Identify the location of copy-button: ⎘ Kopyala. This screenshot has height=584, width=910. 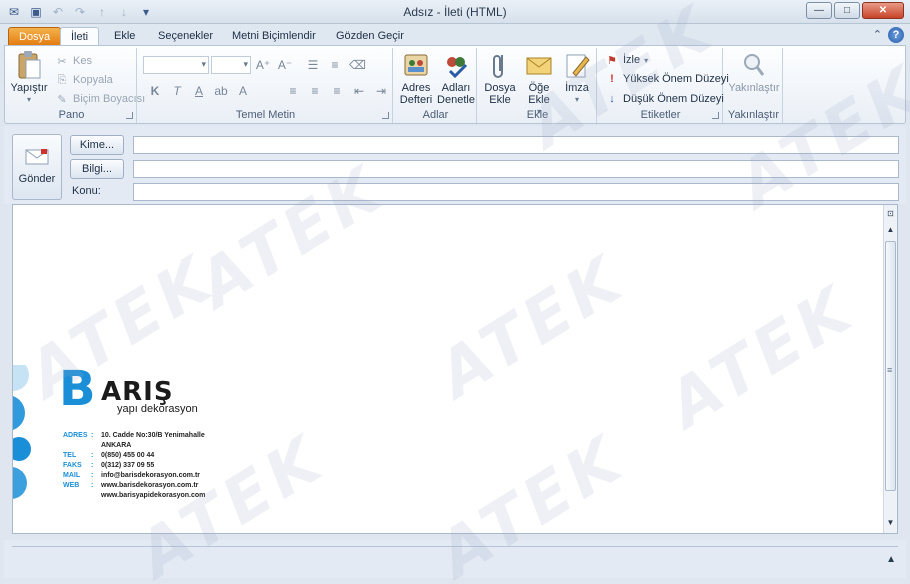
(84, 80).